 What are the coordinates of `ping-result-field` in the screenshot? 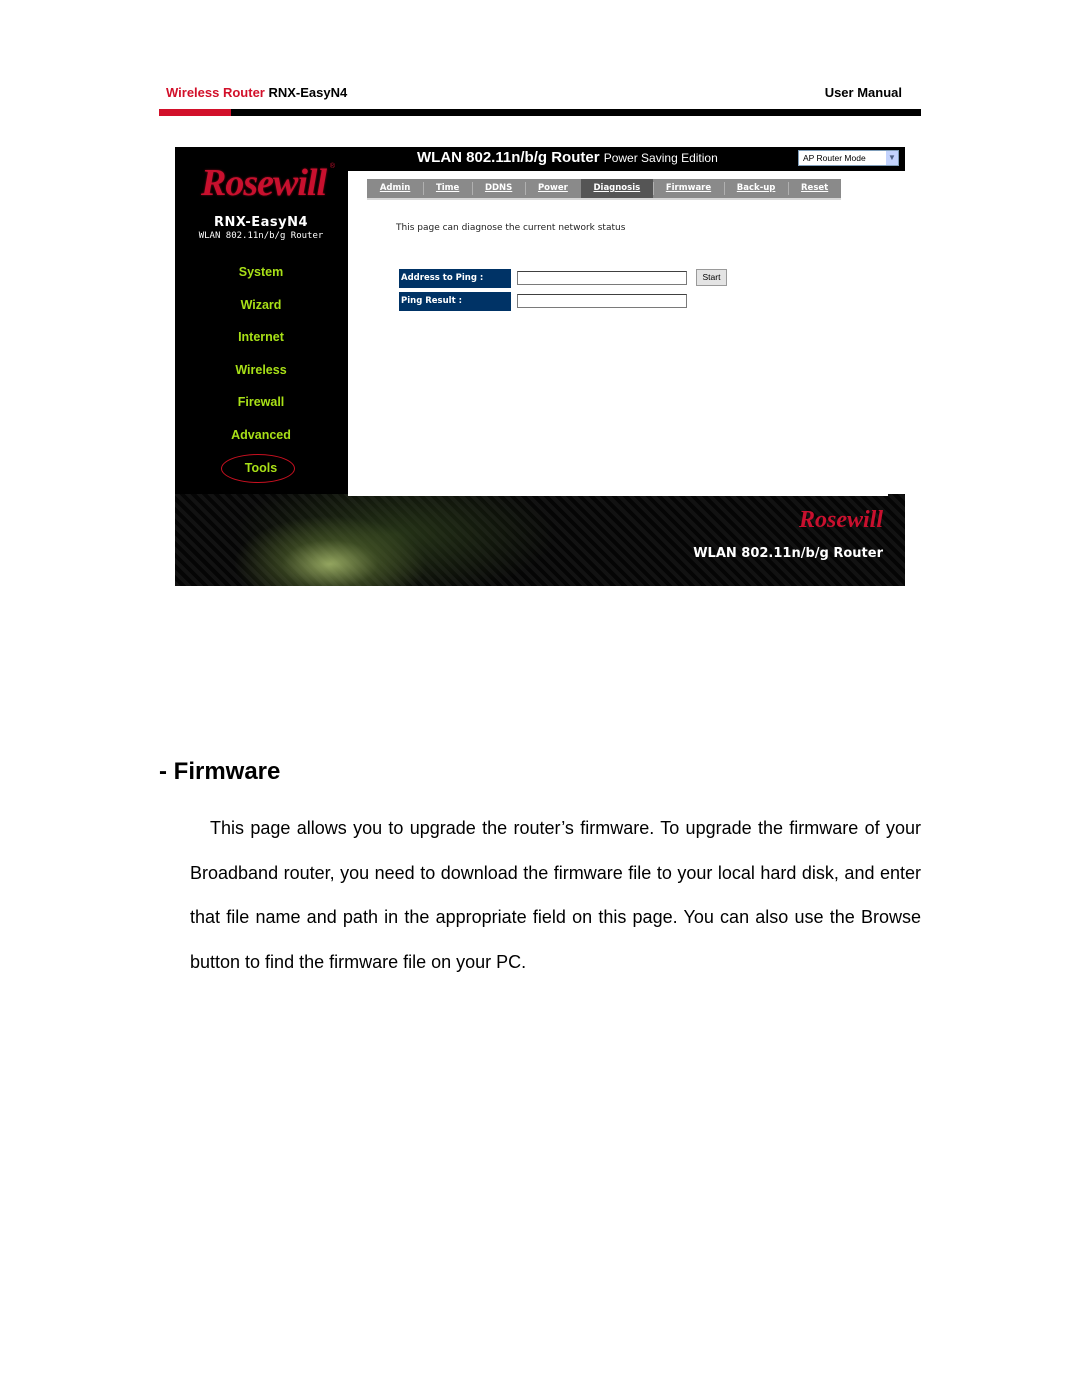 It's located at (602, 301).